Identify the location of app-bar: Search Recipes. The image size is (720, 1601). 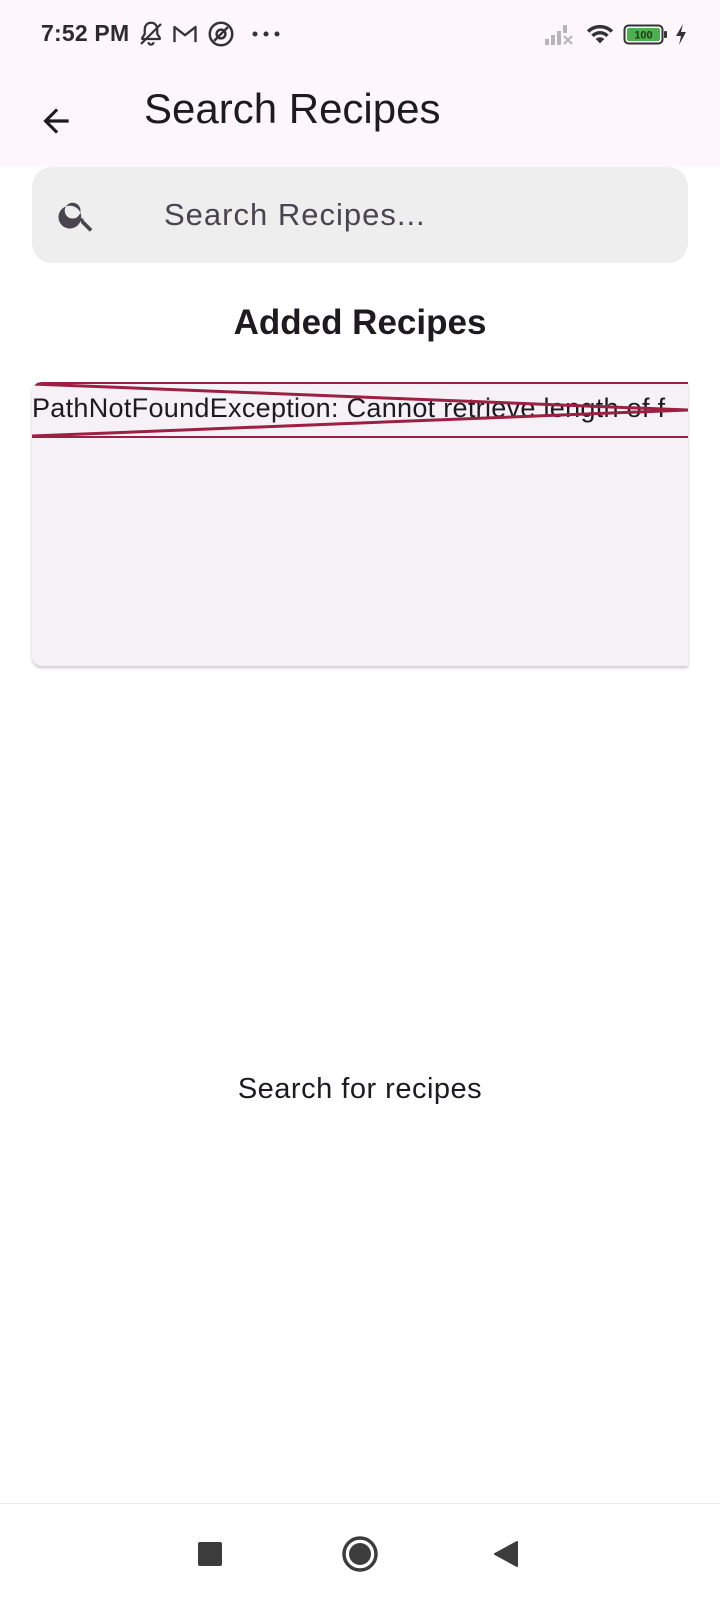
(360, 118).